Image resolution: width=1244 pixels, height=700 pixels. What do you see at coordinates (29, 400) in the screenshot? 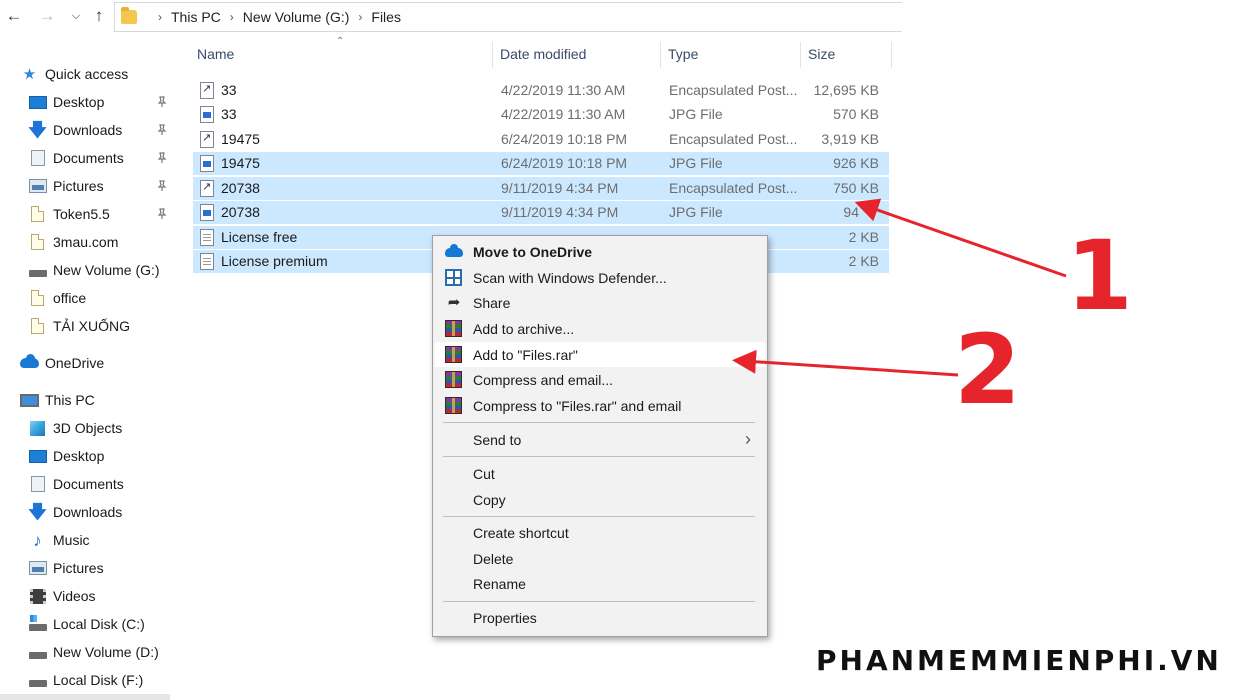
I see `computer-icon` at bounding box center [29, 400].